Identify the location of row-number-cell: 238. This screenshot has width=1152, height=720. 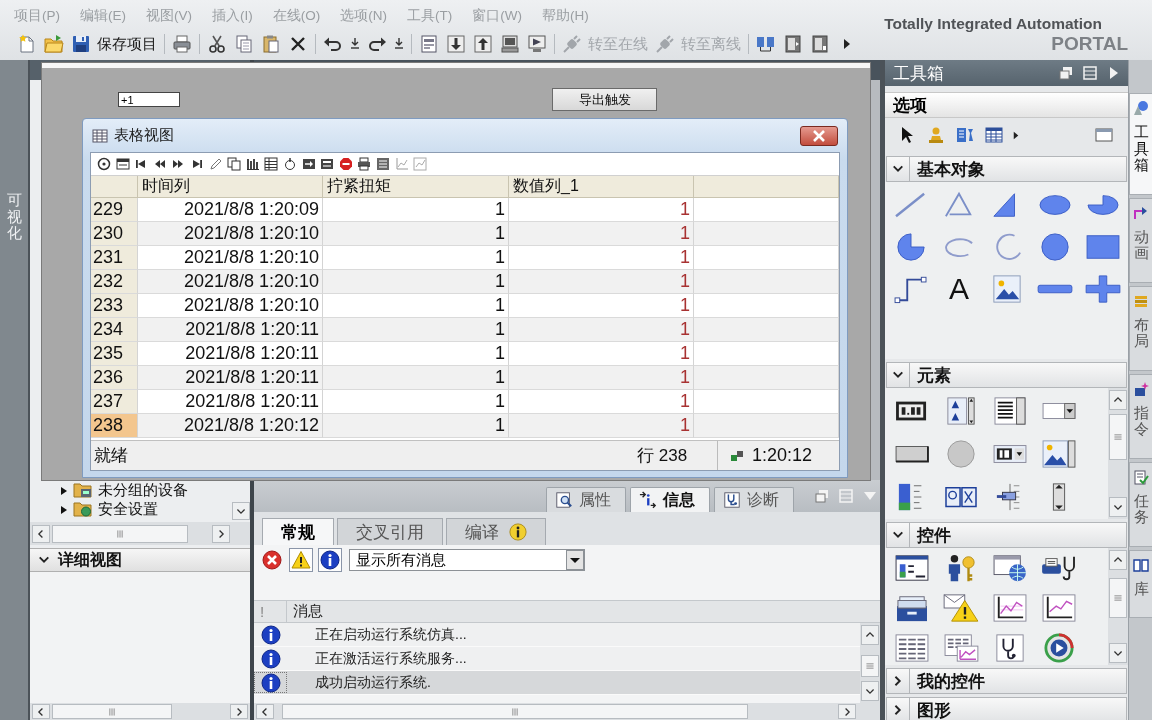
(114, 426).